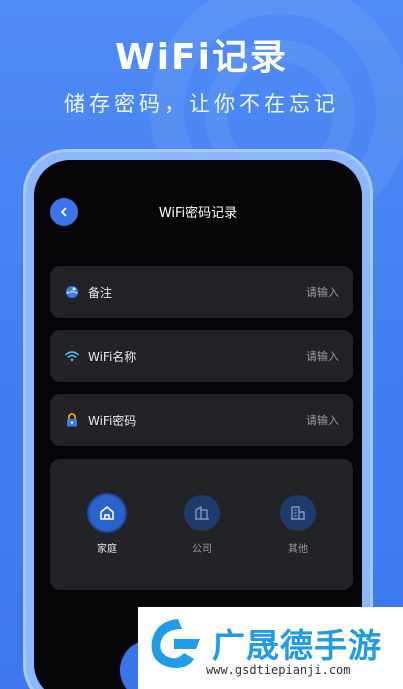  Describe the element at coordinates (278, 670) in the screenshot. I see `watermark-url: www.gsdtiepianji.com` at that location.